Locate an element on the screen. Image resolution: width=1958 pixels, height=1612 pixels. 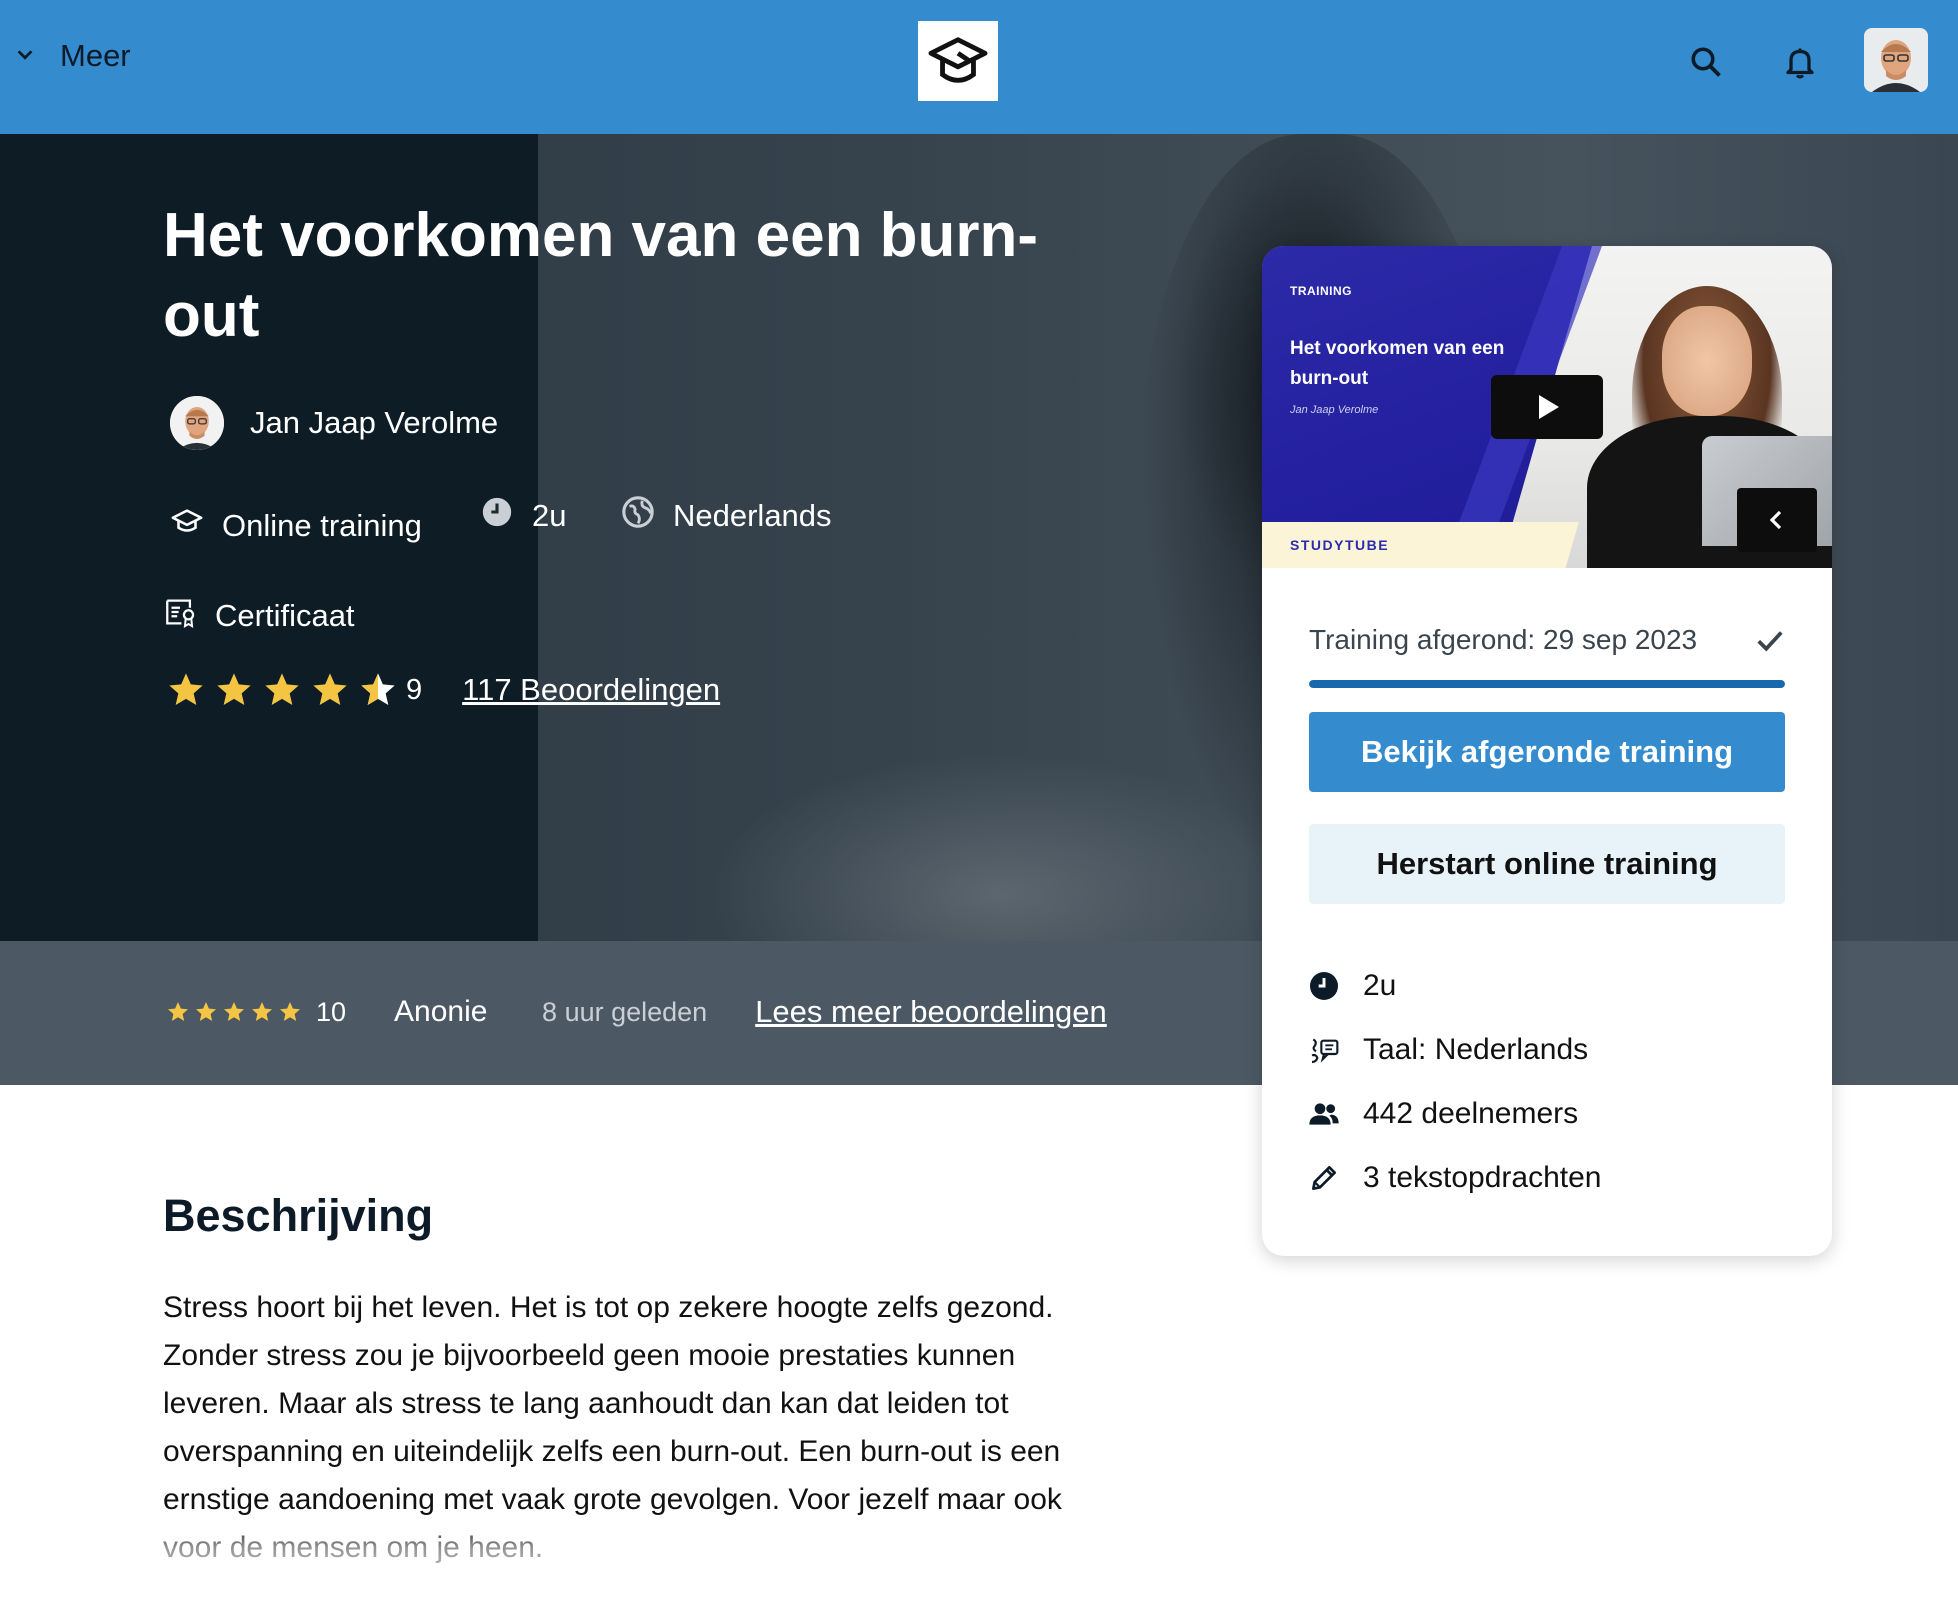
play-icon is located at coordinates (1549, 407).